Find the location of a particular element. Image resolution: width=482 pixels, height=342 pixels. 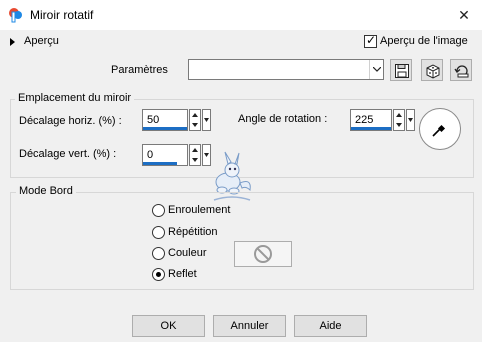

save-icon is located at coordinates (402, 71).